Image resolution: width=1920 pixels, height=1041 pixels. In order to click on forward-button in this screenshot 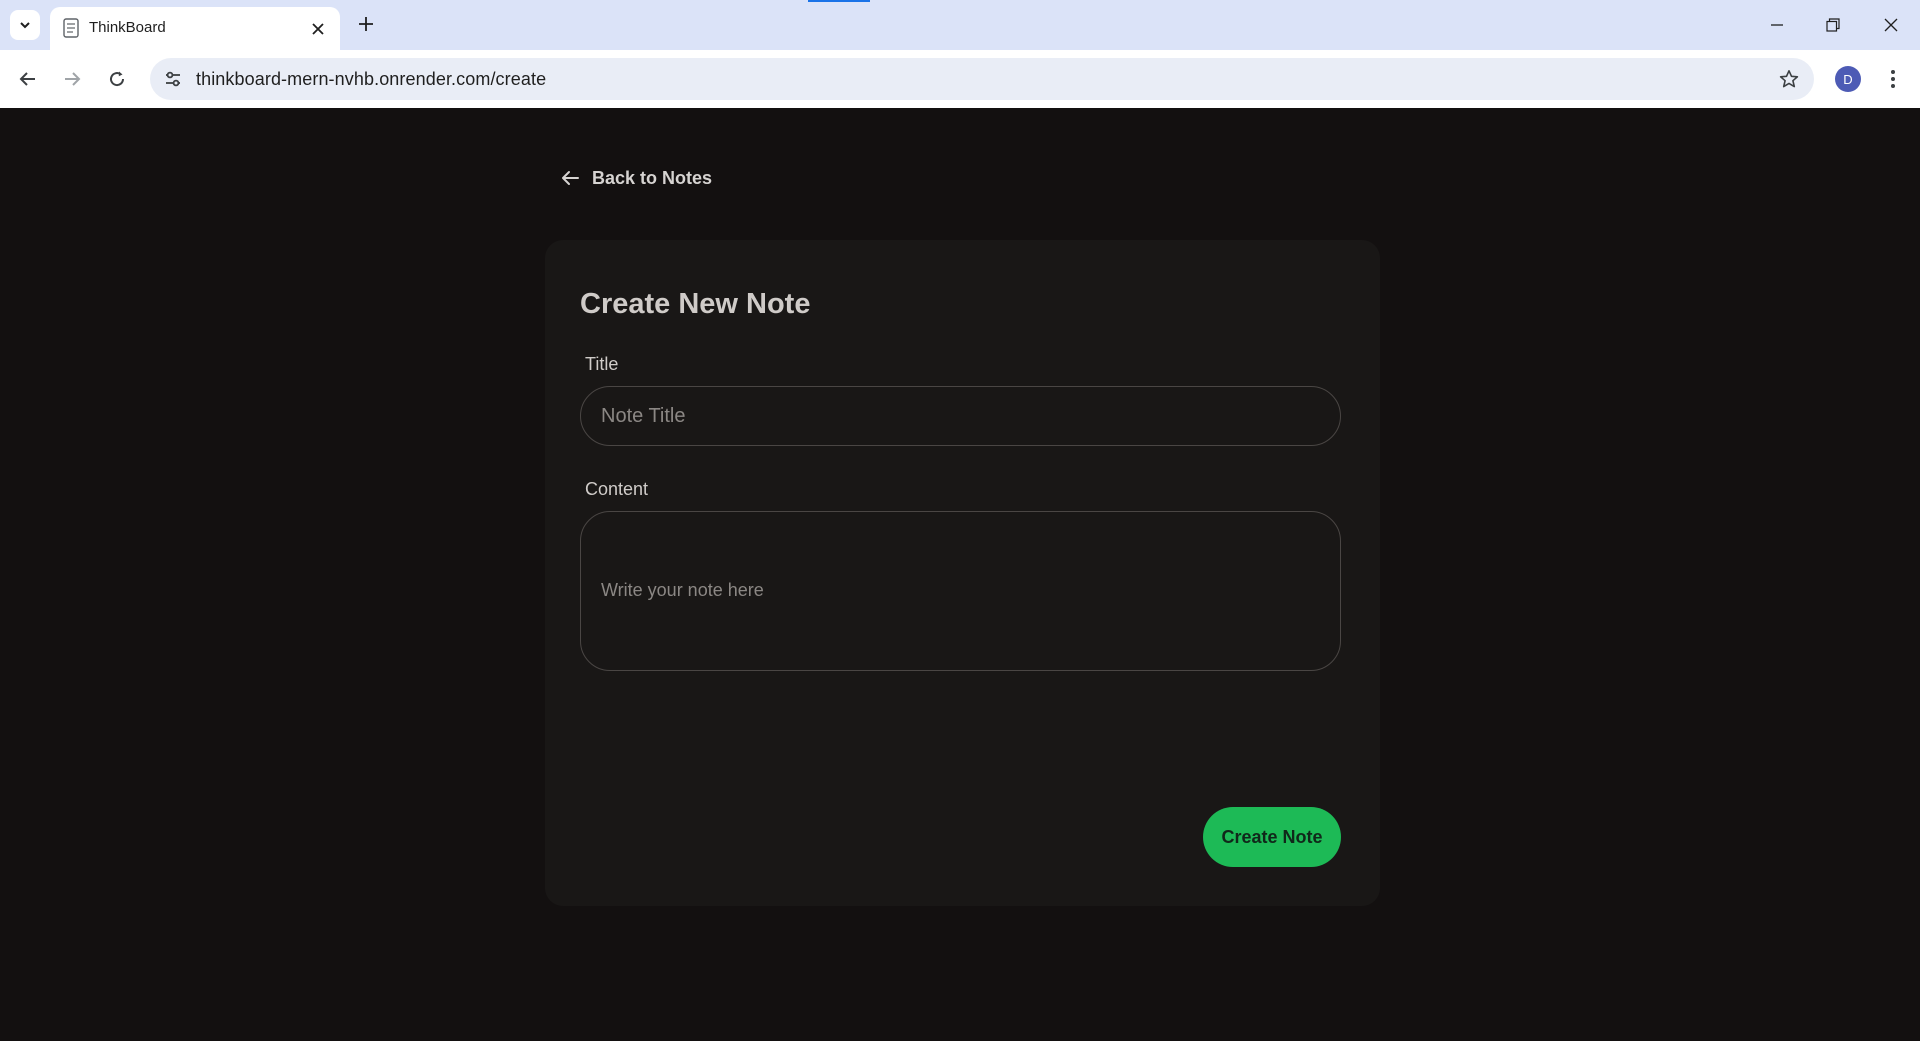, I will do `click(72, 79)`.